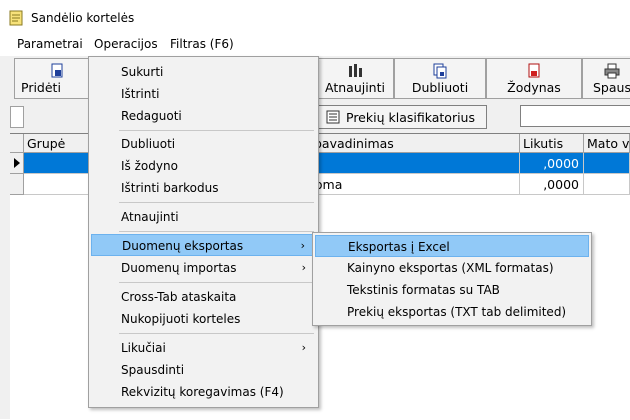 The width and height of the screenshot is (630, 420). Describe the element at coordinates (611, 87) in the screenshot. I see `print-button-label: Spausdinti` at that location.